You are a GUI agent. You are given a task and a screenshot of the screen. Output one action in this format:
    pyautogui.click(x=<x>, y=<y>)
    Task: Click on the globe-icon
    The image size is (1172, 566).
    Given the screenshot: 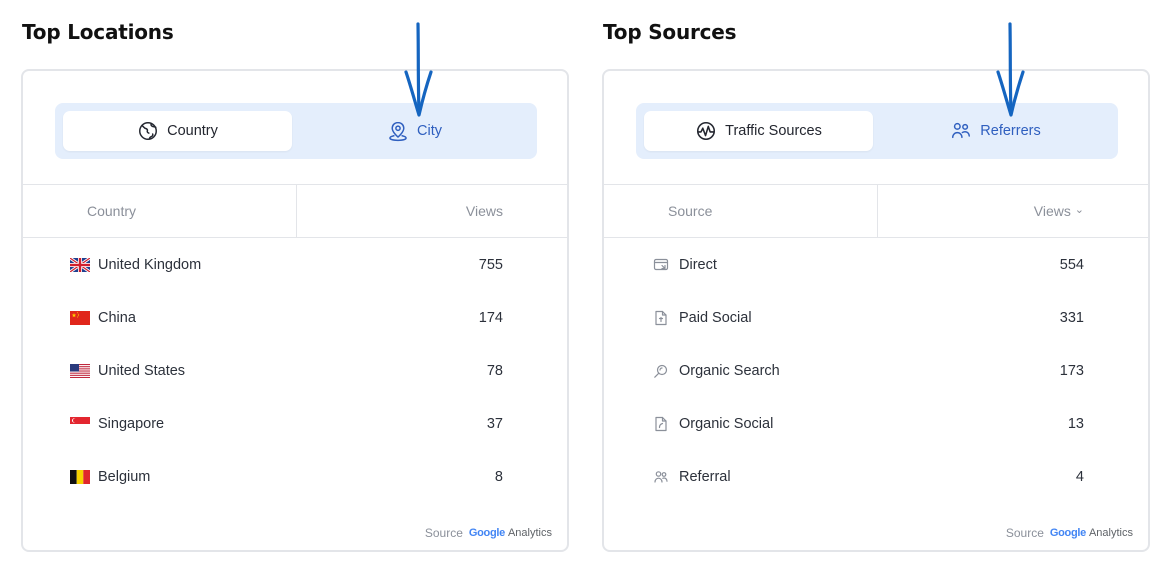 What is the action you would take?
    pyautogui.click(x=148, y=131)
    